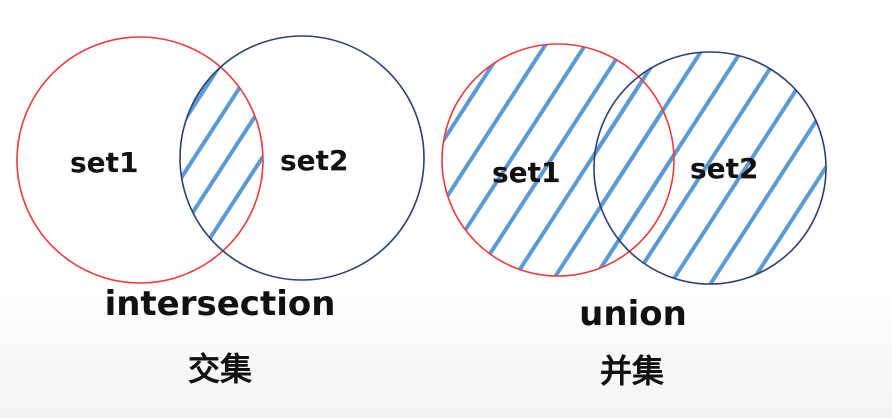  What do you see at coordinates (724, 168) in the screenshot?
I see `union-set2-label: set2` at bounding box center [724, 168].